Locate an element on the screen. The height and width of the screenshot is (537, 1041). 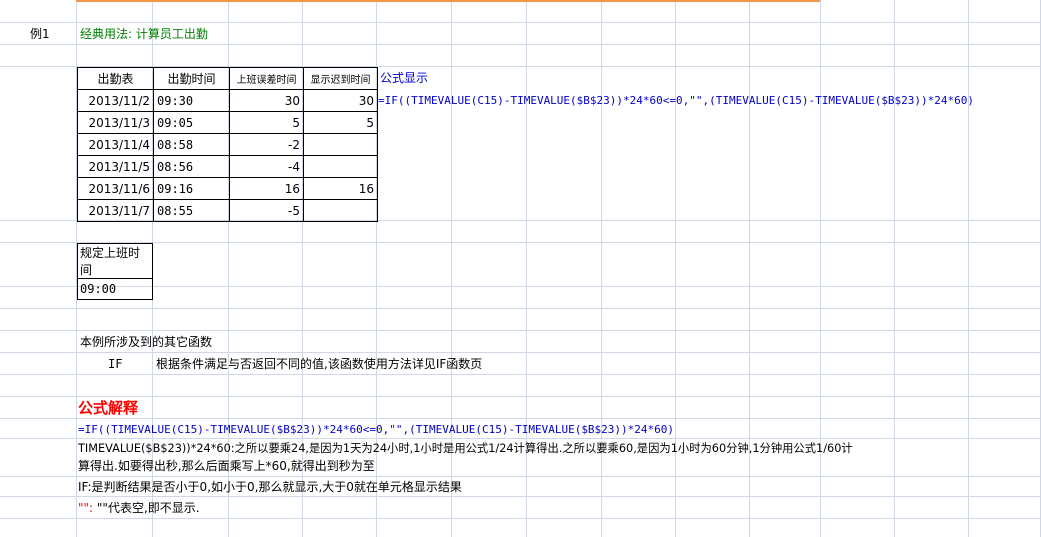
table-header-row: 出勤表 出勤时间 上班误差时间 显示迟到时间 is located at coordinates (227, 78).